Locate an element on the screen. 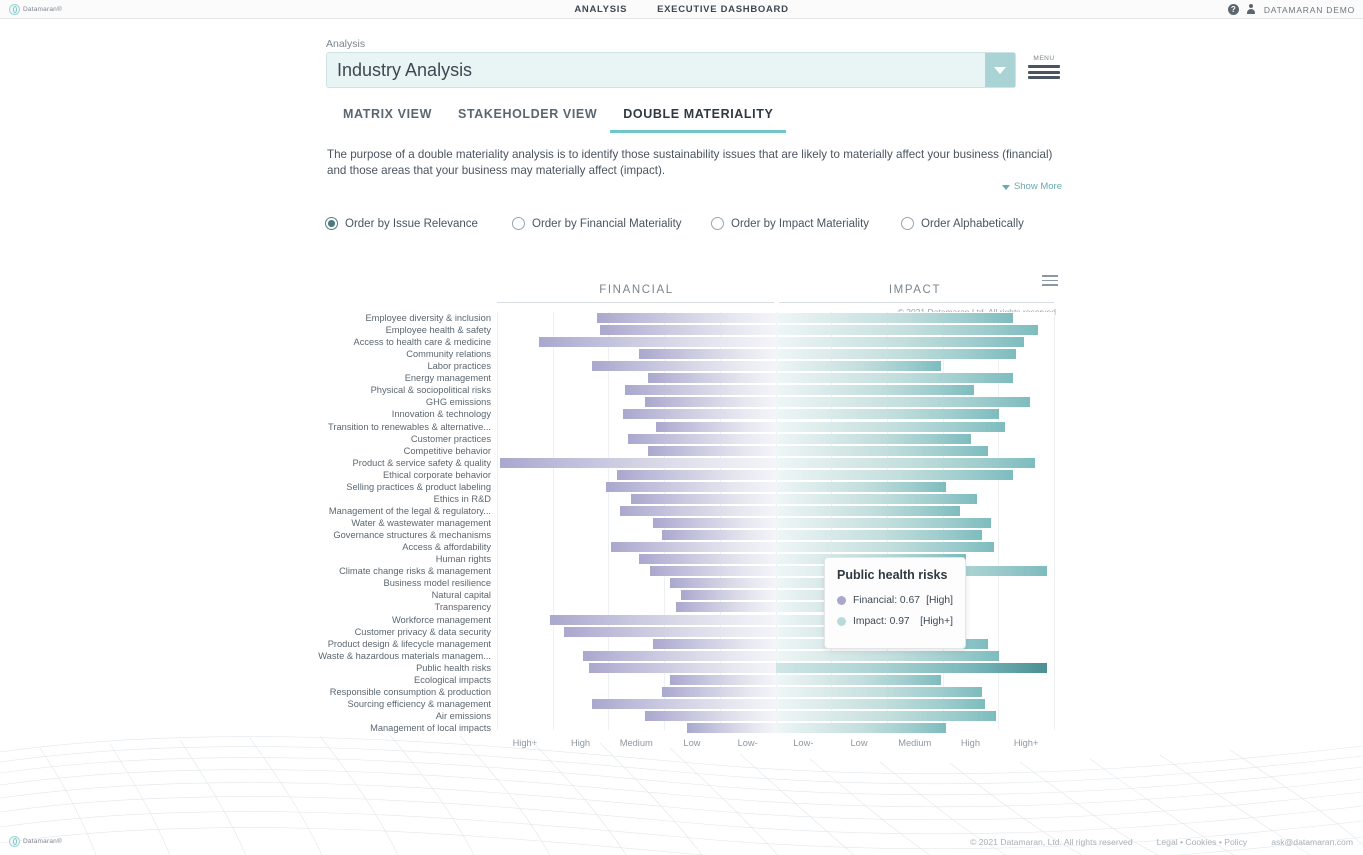 The image size is (1363, 855). radio-order-alphabetically: Order Alphabetically is located at coordinates (962, 223).